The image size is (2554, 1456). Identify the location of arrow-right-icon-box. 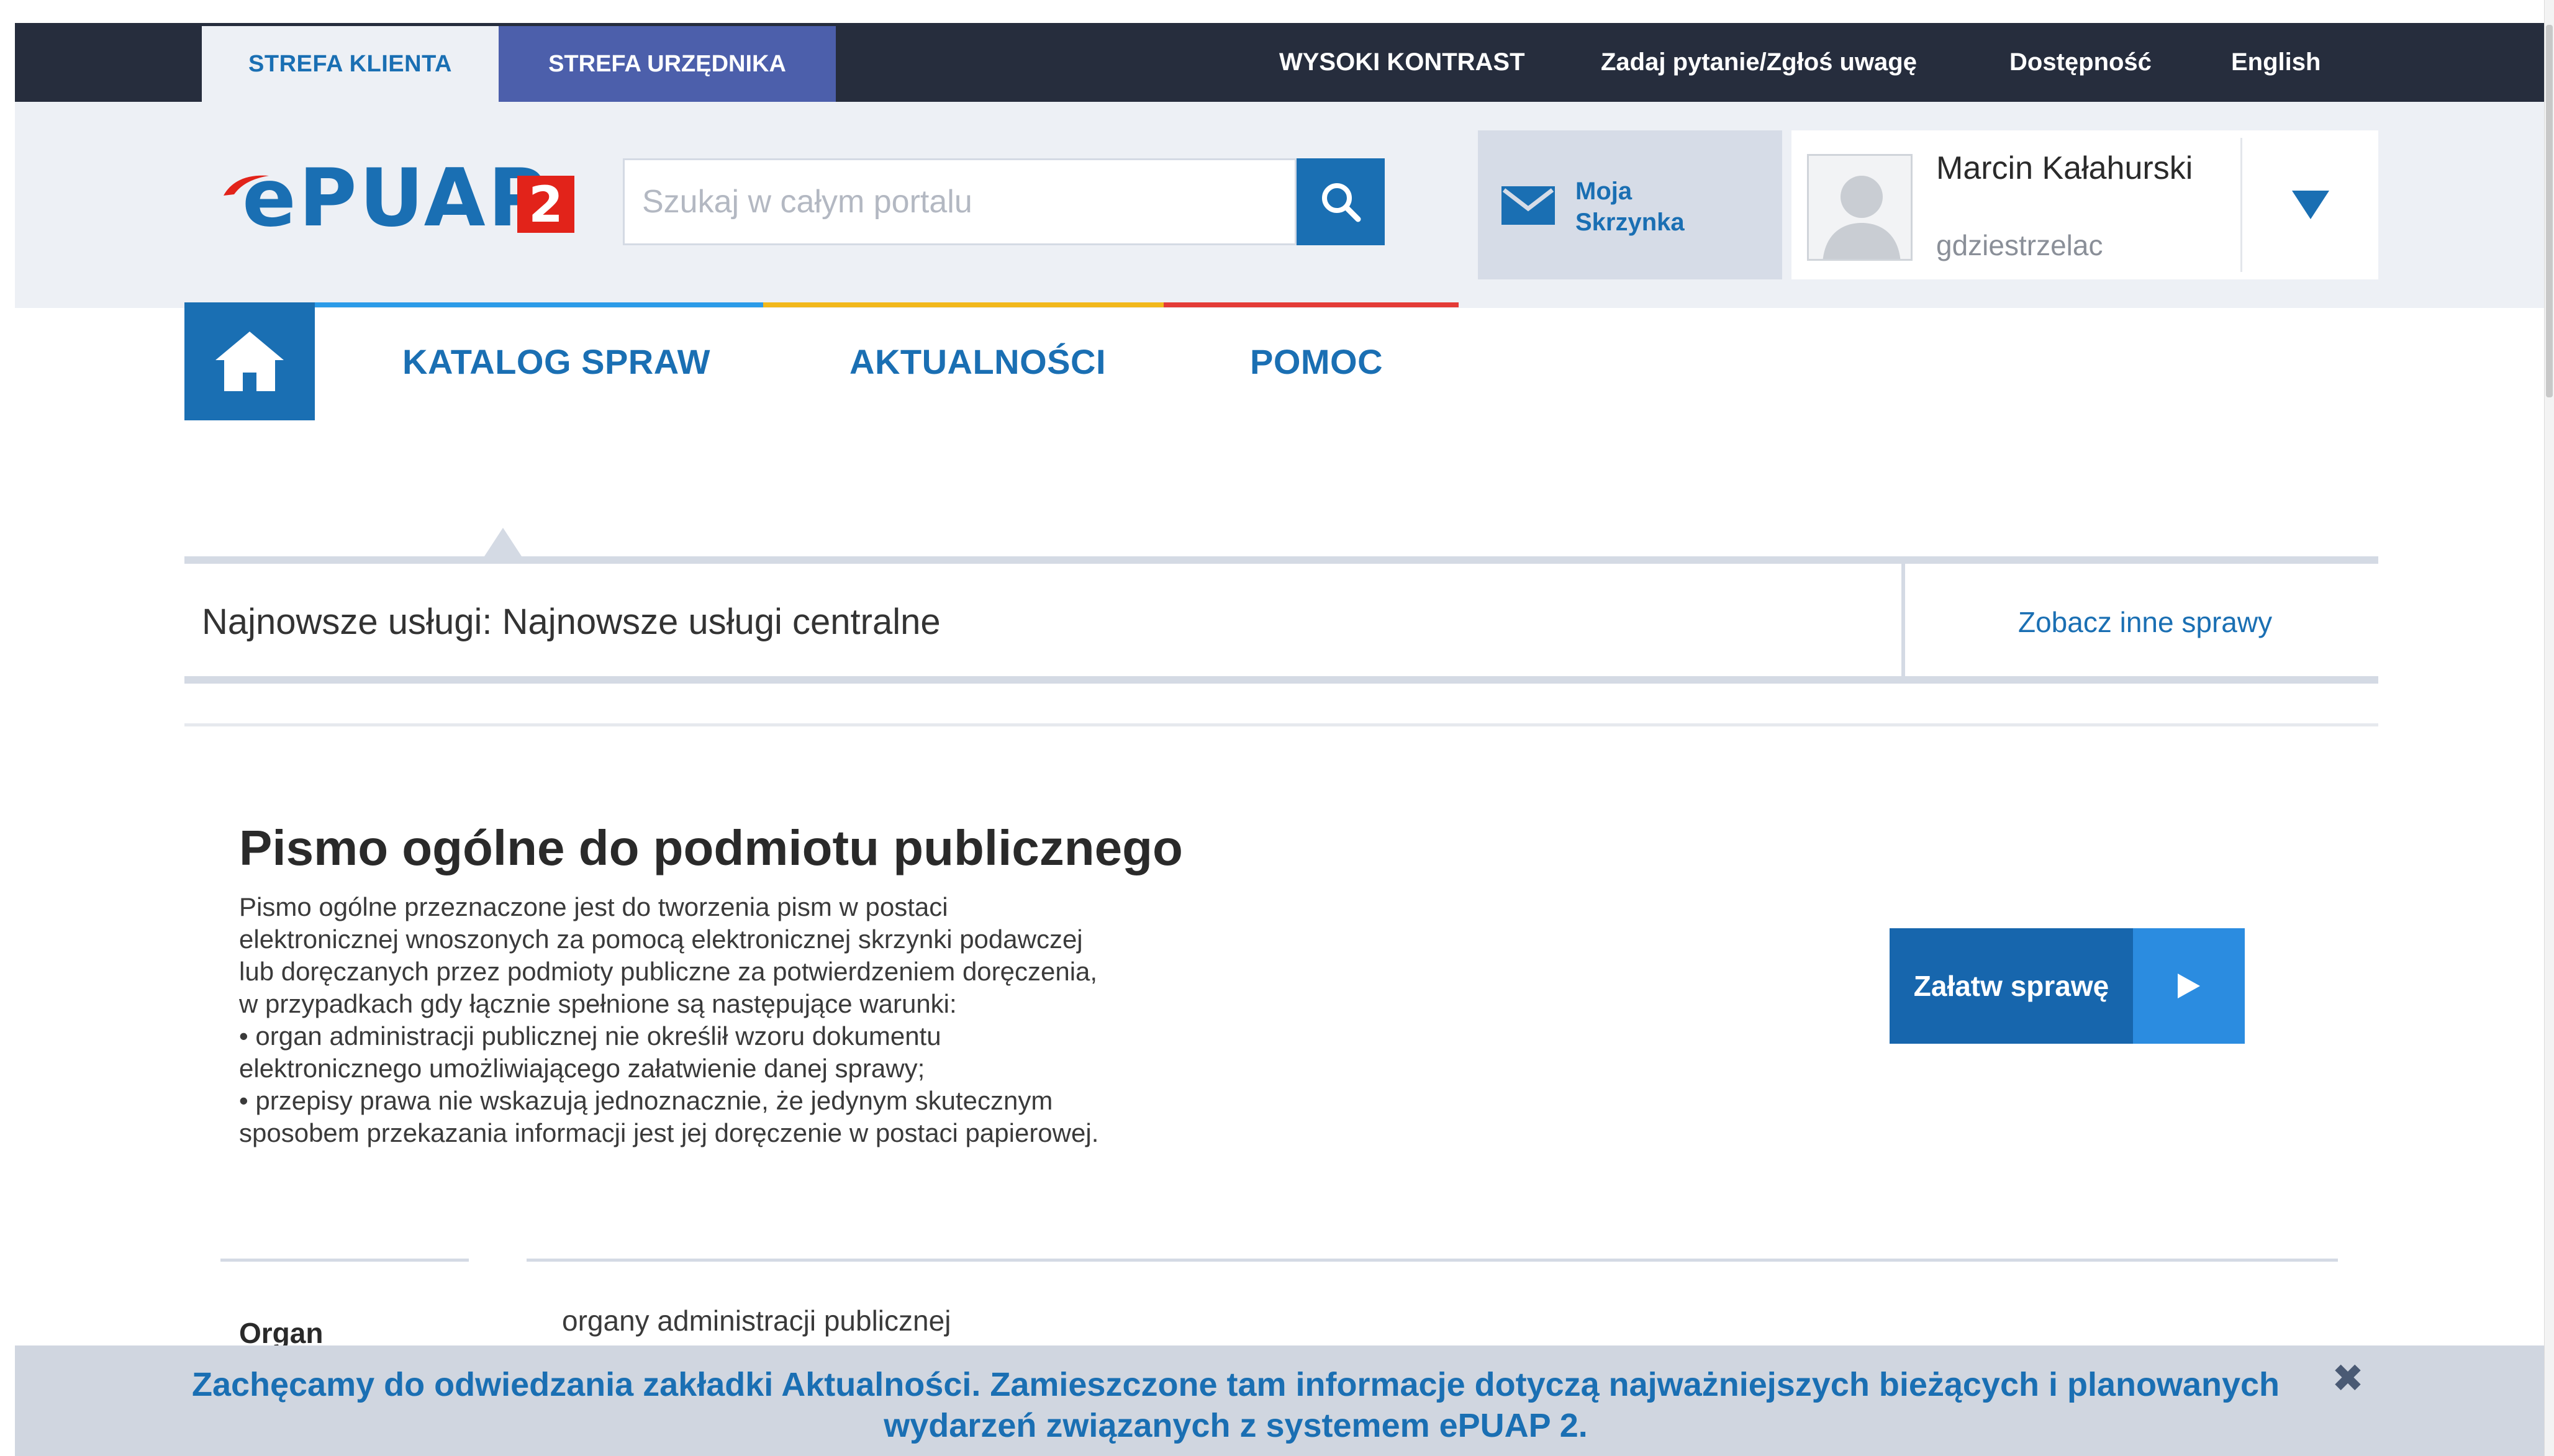
(2189, 986).